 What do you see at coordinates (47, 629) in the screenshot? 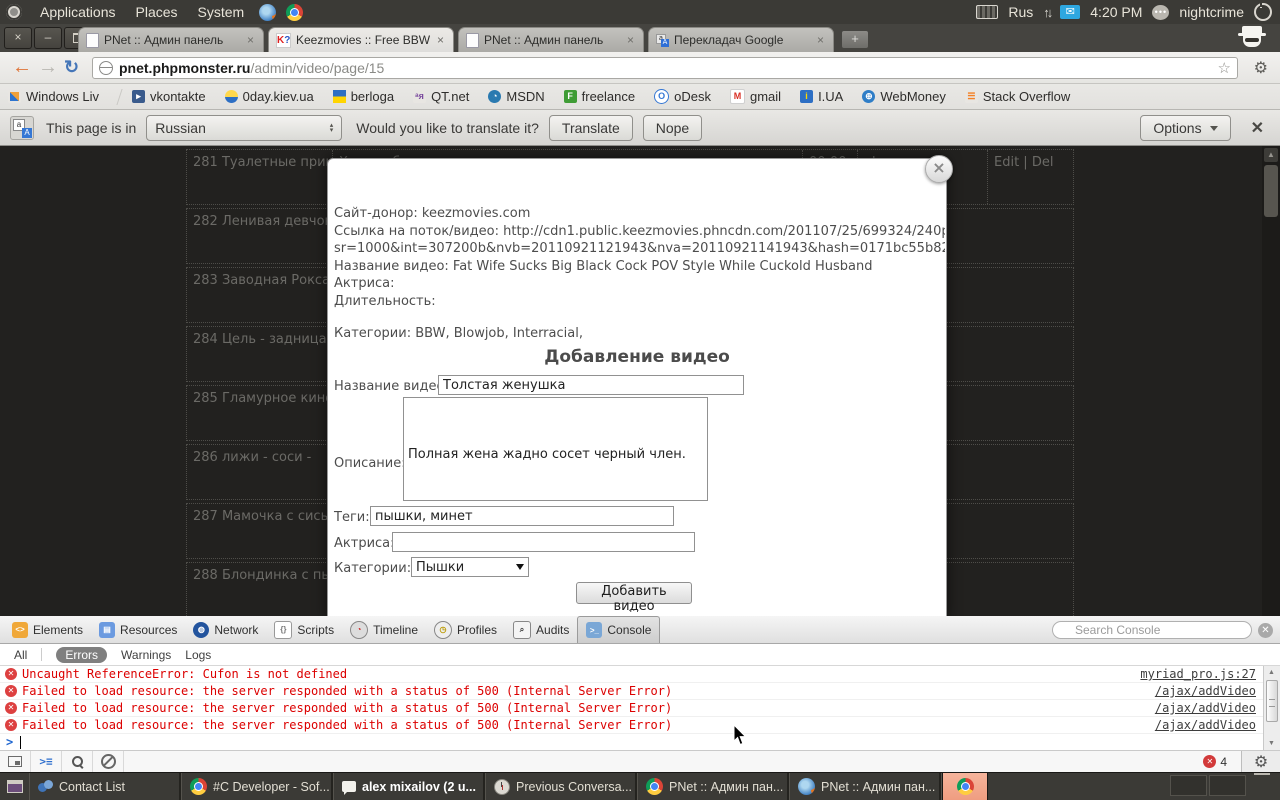
I see `devtools-tab-elements: <> Elements` at bounding box center [47, 629].